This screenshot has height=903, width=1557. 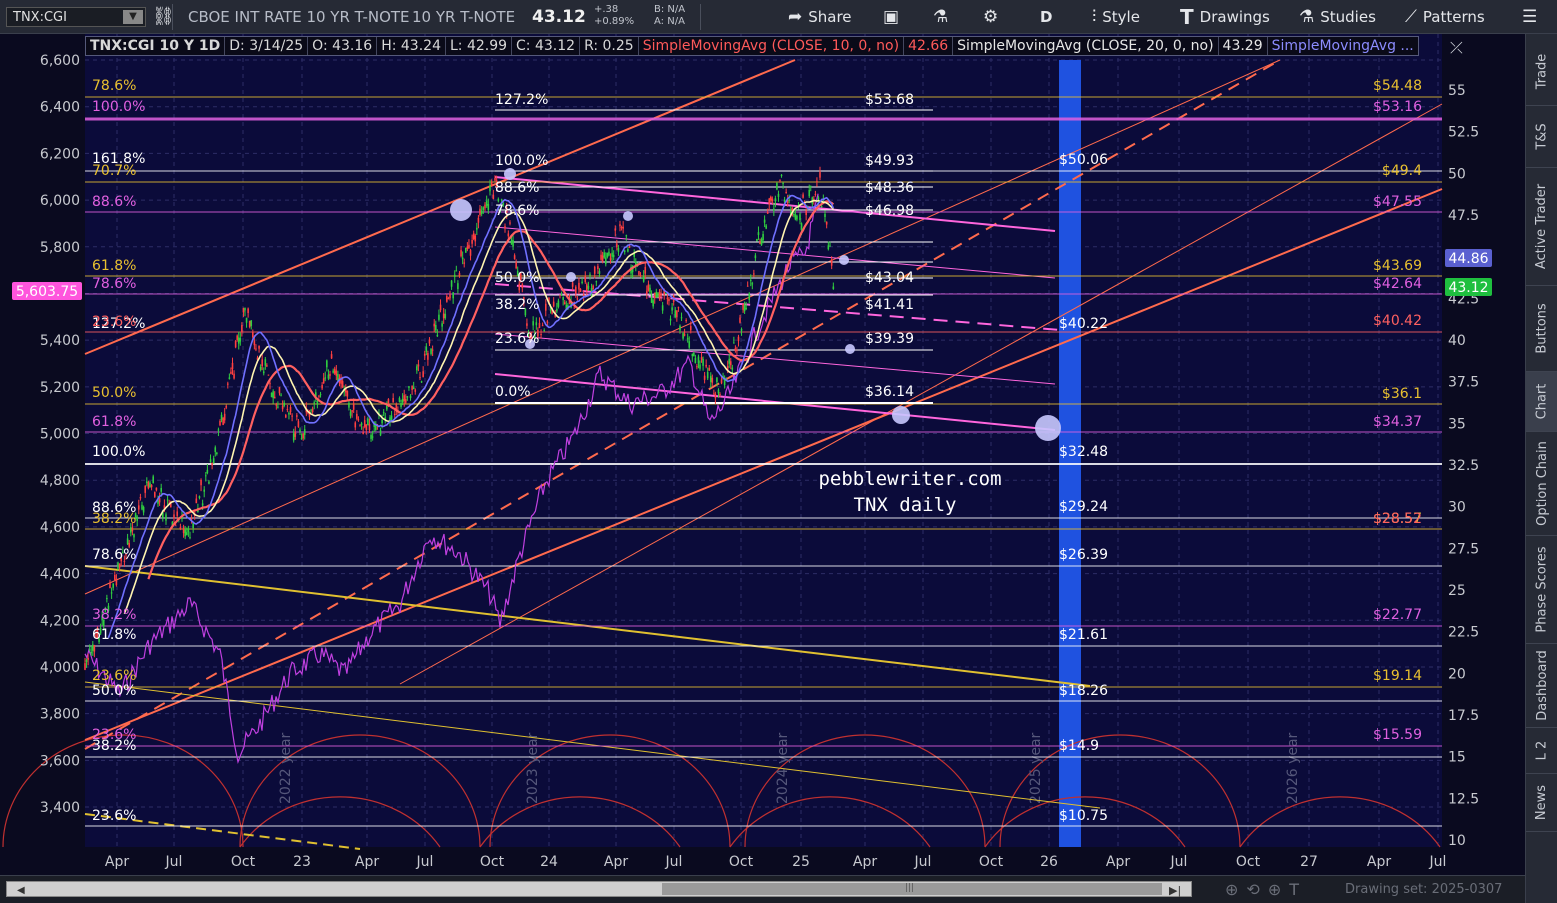 What do you see at coordinates (1457, 674) in the screenshot?
I see `right-axis-tick: 20` at bounding box center [1457, 674].